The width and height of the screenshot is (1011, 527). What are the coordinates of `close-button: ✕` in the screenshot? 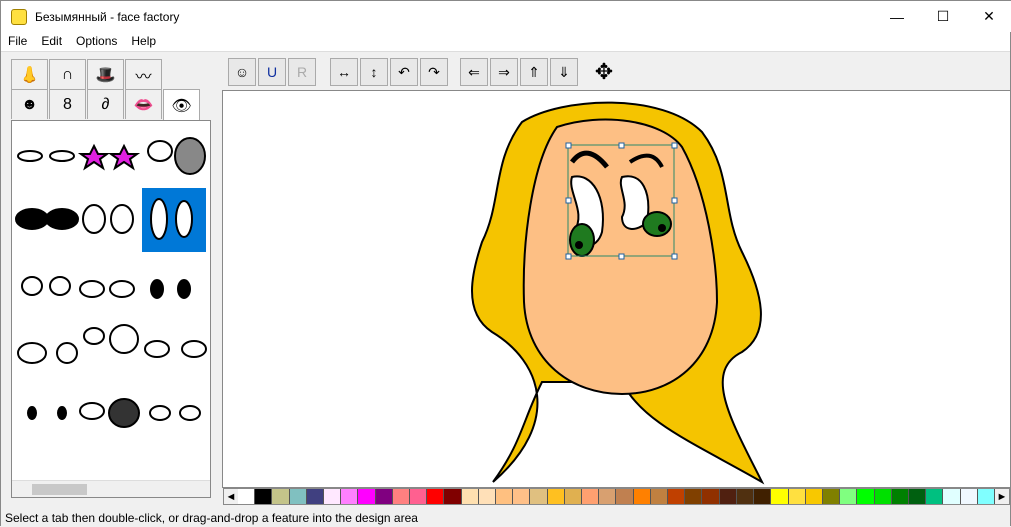 It's located at (988, 16).